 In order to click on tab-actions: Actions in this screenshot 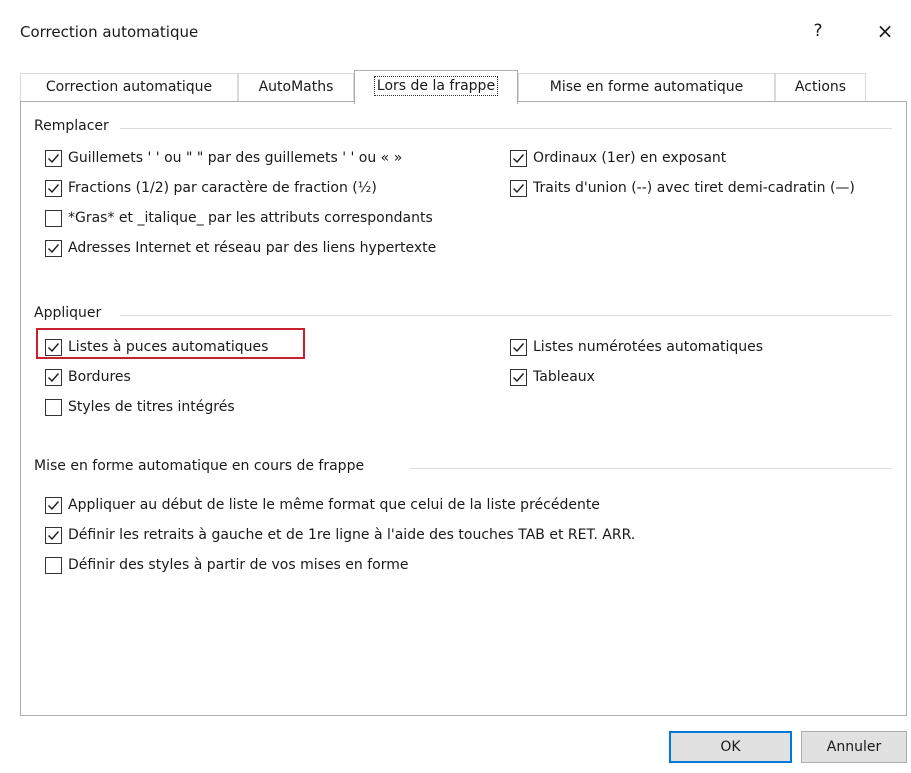, I will do `click(820, 87)`.